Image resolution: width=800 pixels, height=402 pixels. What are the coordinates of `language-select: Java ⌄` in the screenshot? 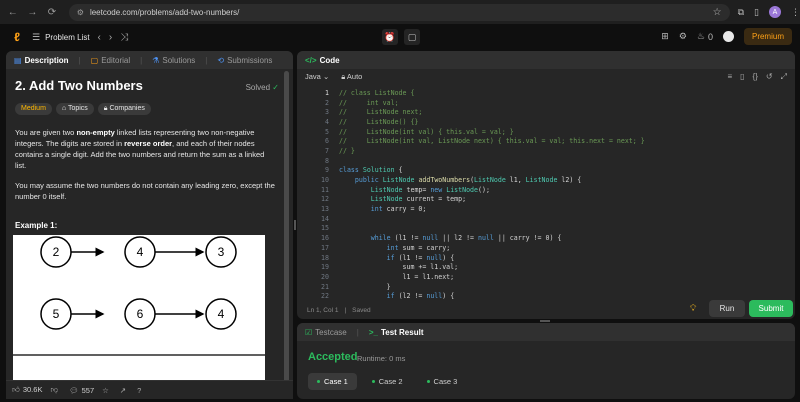 It's located at (317, 76).